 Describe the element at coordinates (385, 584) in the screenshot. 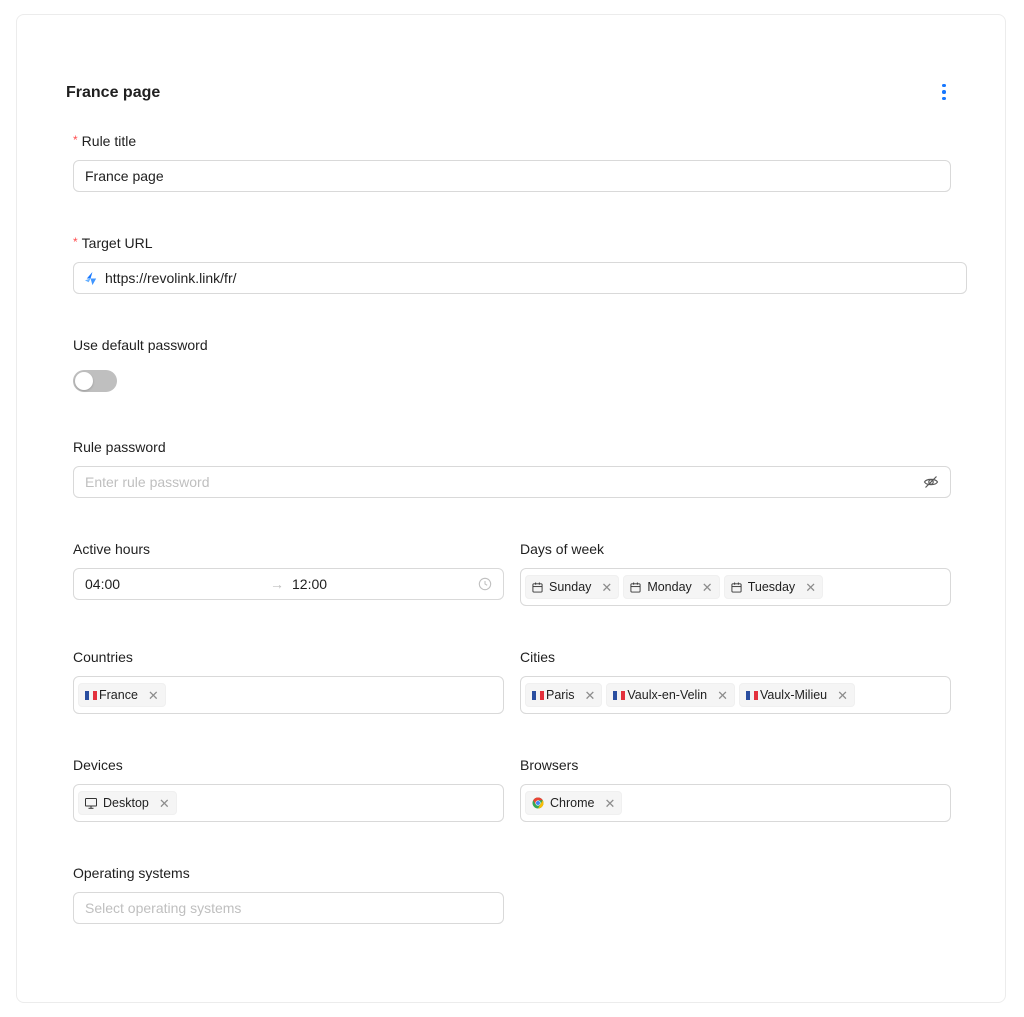

I see `end-time: 12:00` at that location.